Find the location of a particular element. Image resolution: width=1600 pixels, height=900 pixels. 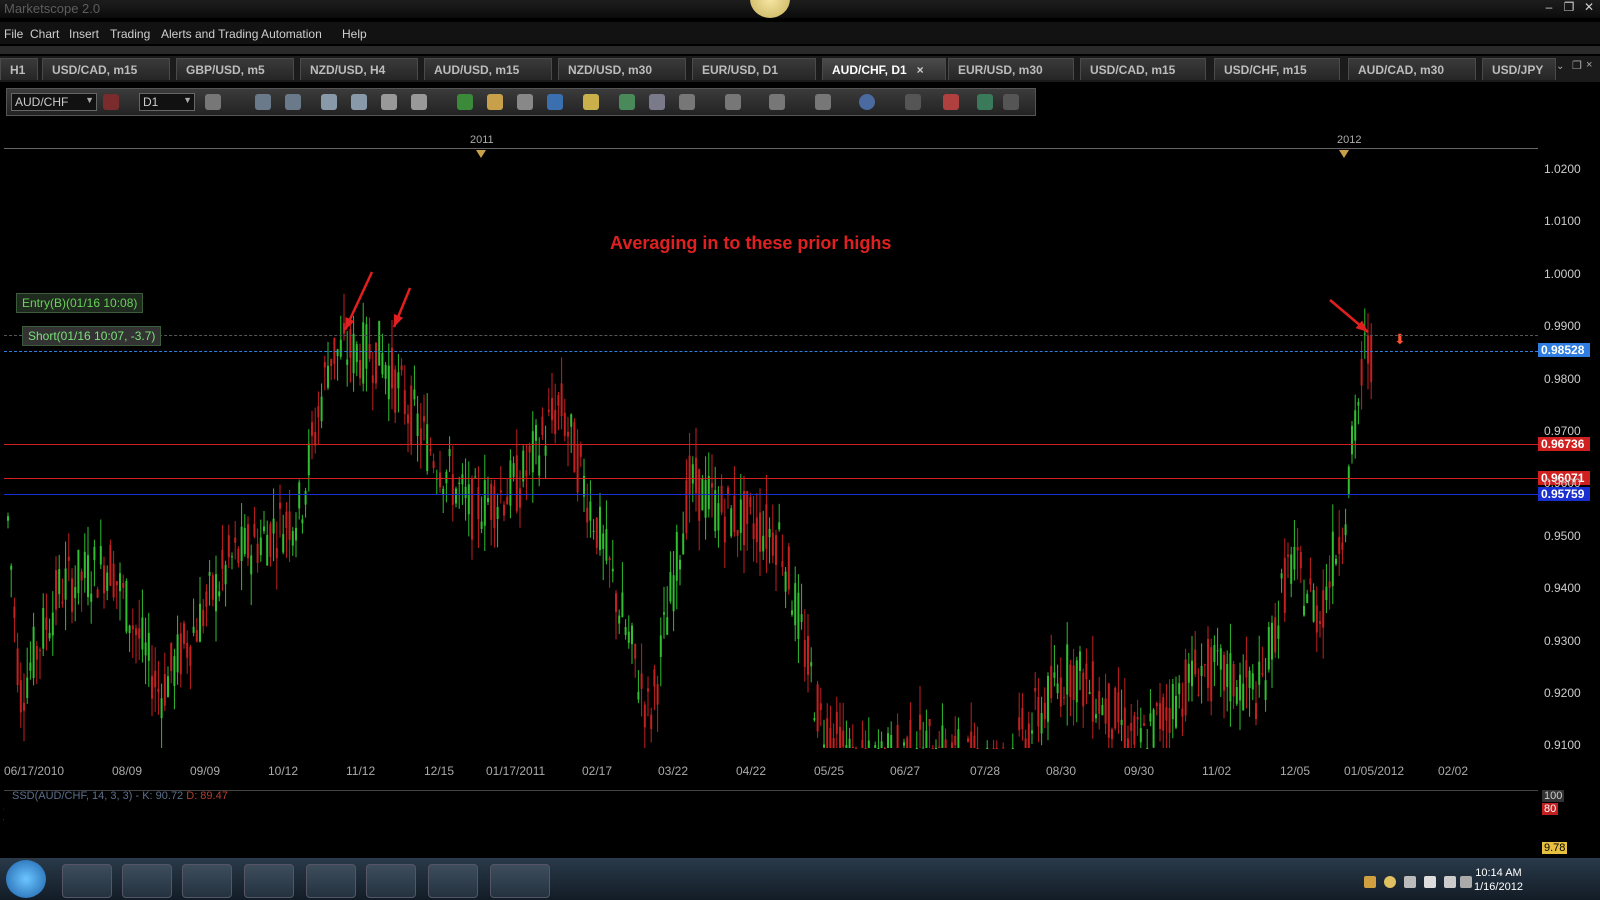

entry-line is located at coordinates (771, 336).